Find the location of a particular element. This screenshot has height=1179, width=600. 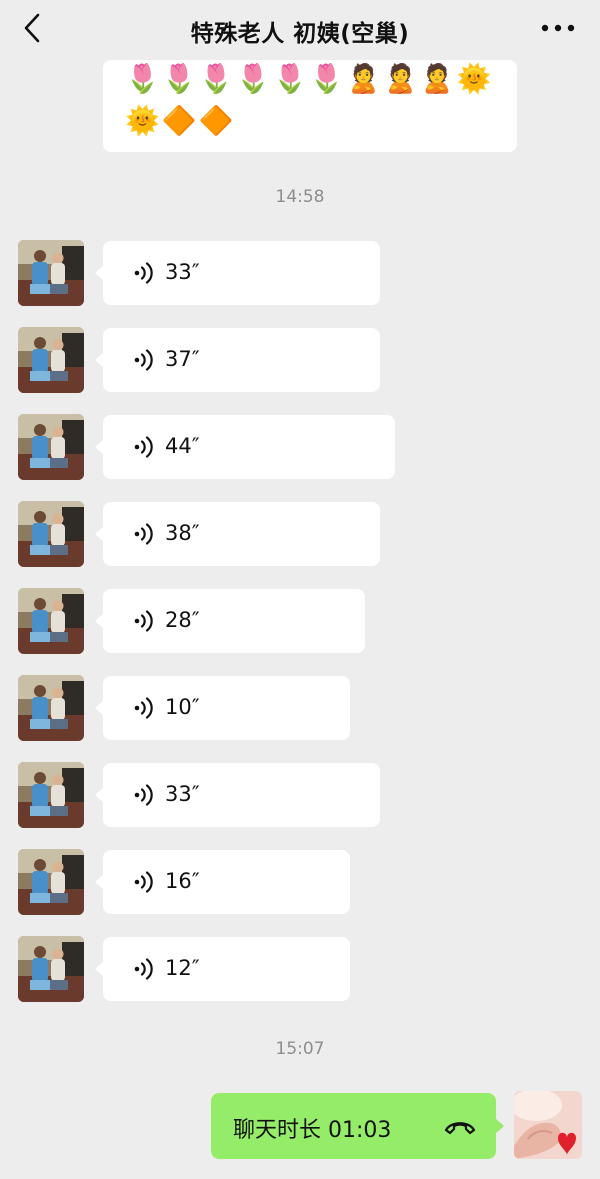

top-nav-bar: 特殊老人 初姨(空巢) is located at coordinates (300, 28).